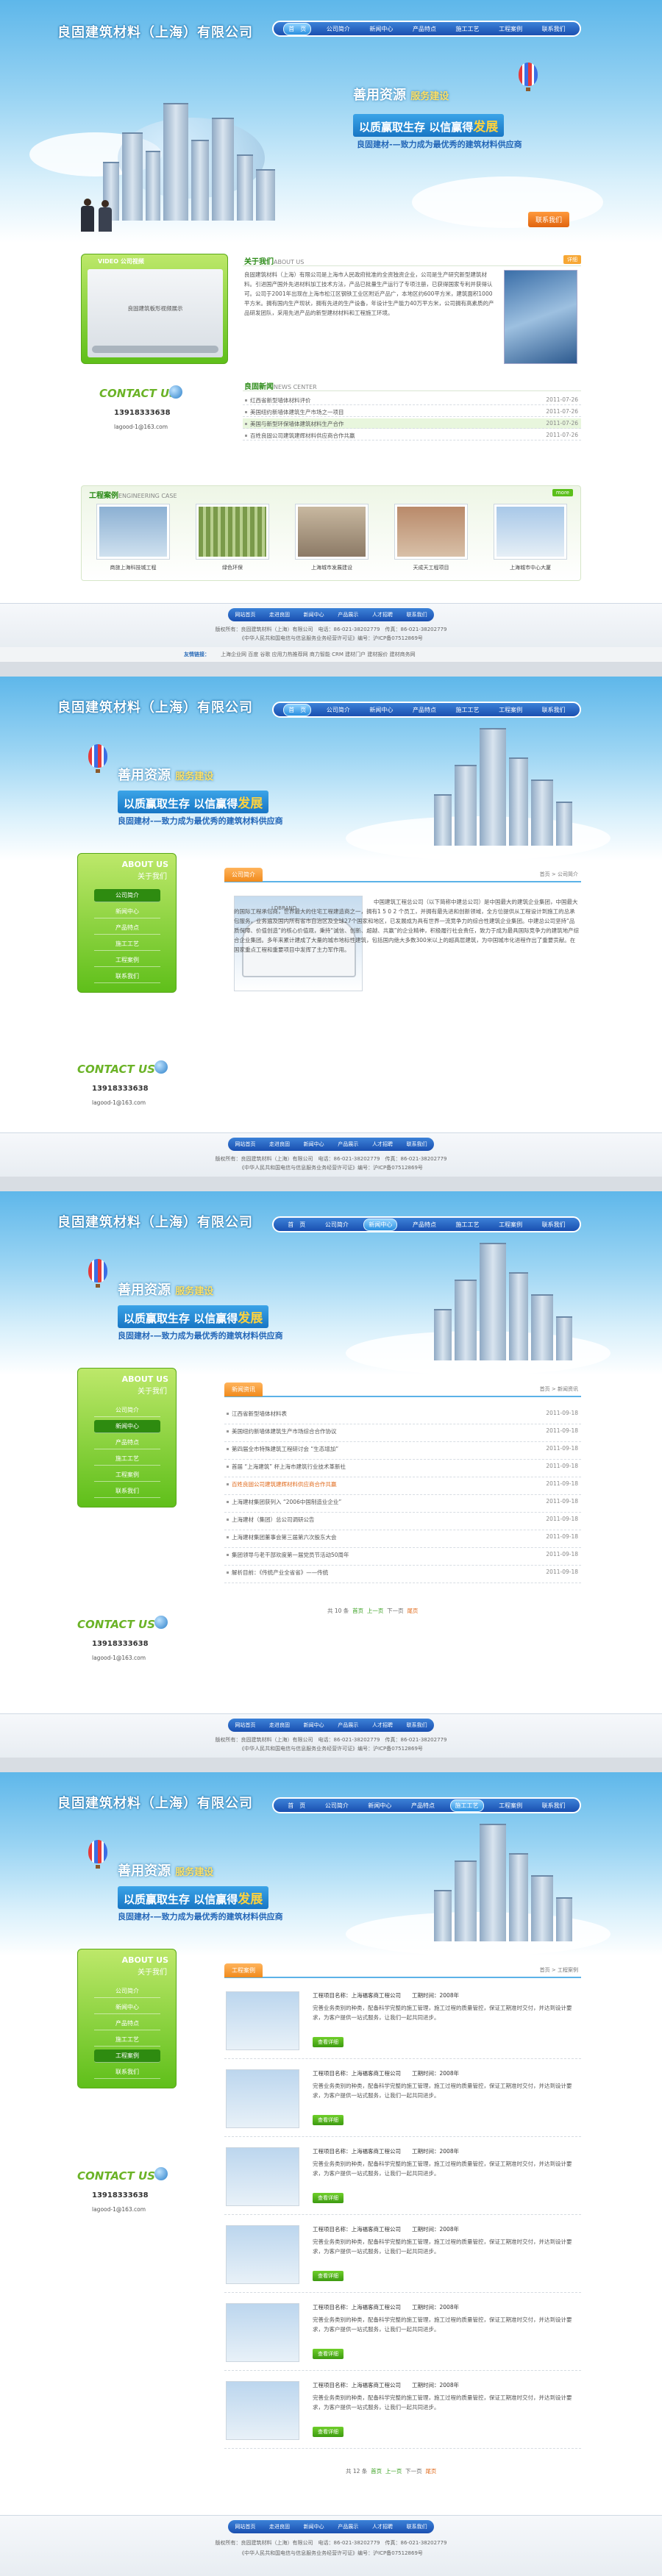 This screenshot has width=662, height=2576. Describe the element at coordinates (155, 349) in the screenshot. I see `video-controls` at that location.